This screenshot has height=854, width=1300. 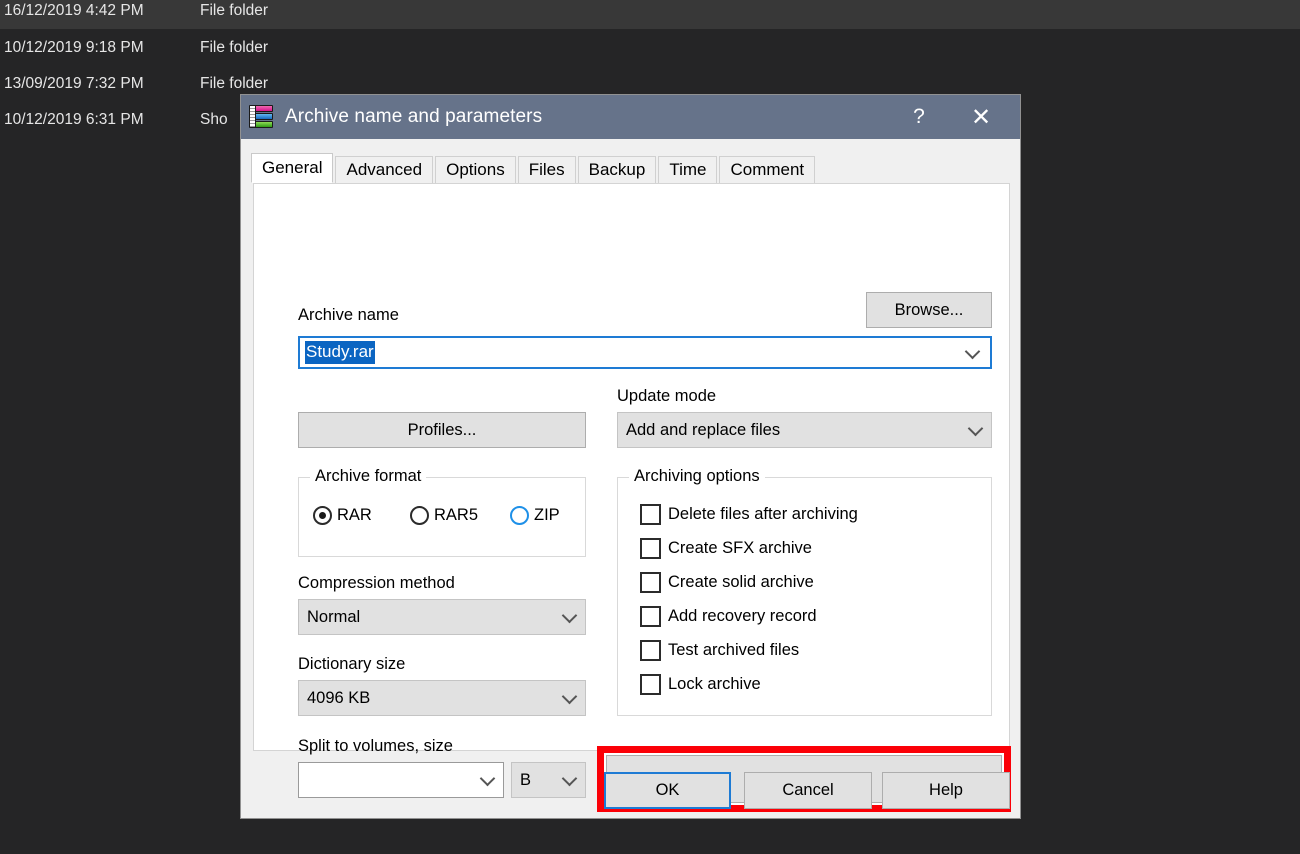 I want to click on dictionary-size-value: 4096 KB, so click(x=339, y=697).